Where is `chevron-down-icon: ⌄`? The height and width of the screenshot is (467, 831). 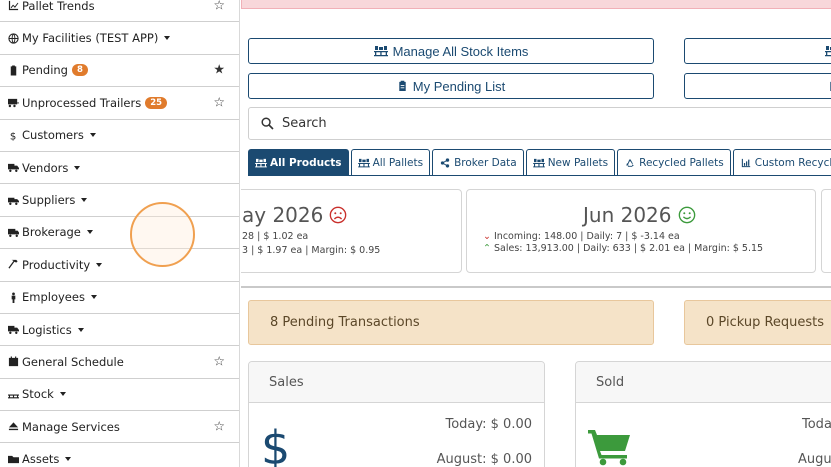
chevron-down-icon: ⌄ is located at coordinates (487, 236).